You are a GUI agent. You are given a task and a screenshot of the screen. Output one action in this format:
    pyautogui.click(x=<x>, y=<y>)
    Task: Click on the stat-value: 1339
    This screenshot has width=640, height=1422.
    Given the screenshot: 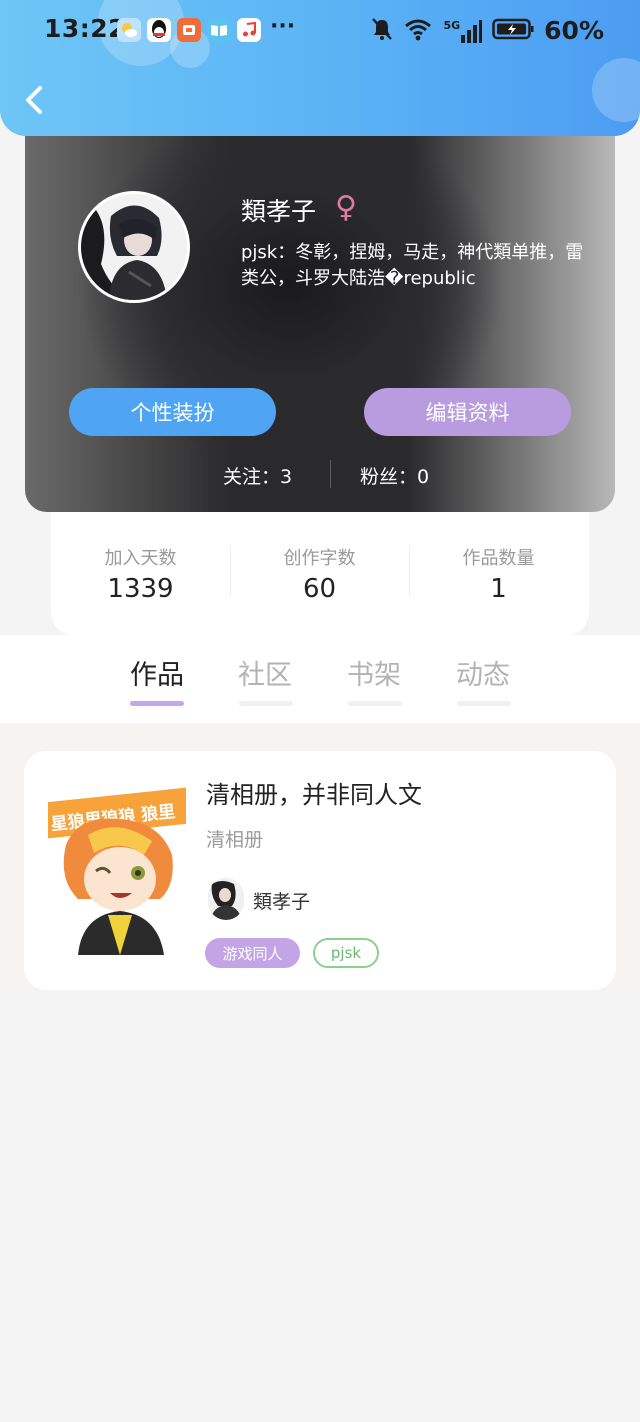 What is the action you would take?
    pyautogui.click(x=140, y=589)
    